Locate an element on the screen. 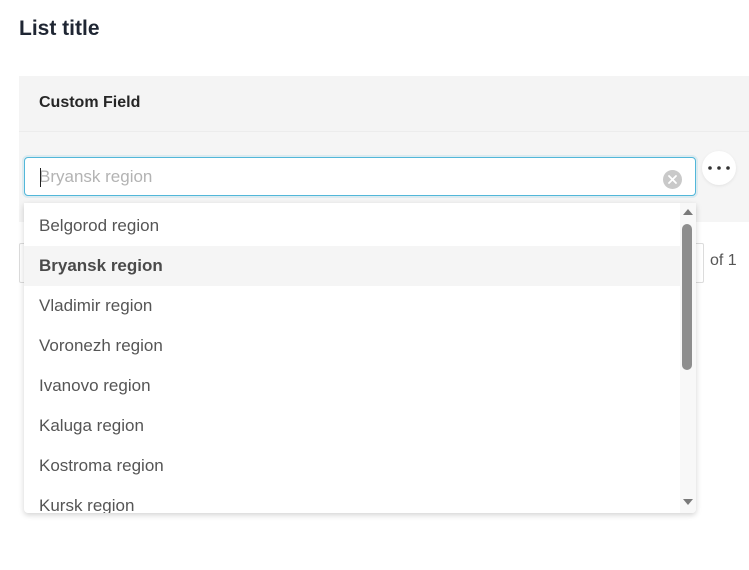  clear-icon is located at coordinates (672, 179).